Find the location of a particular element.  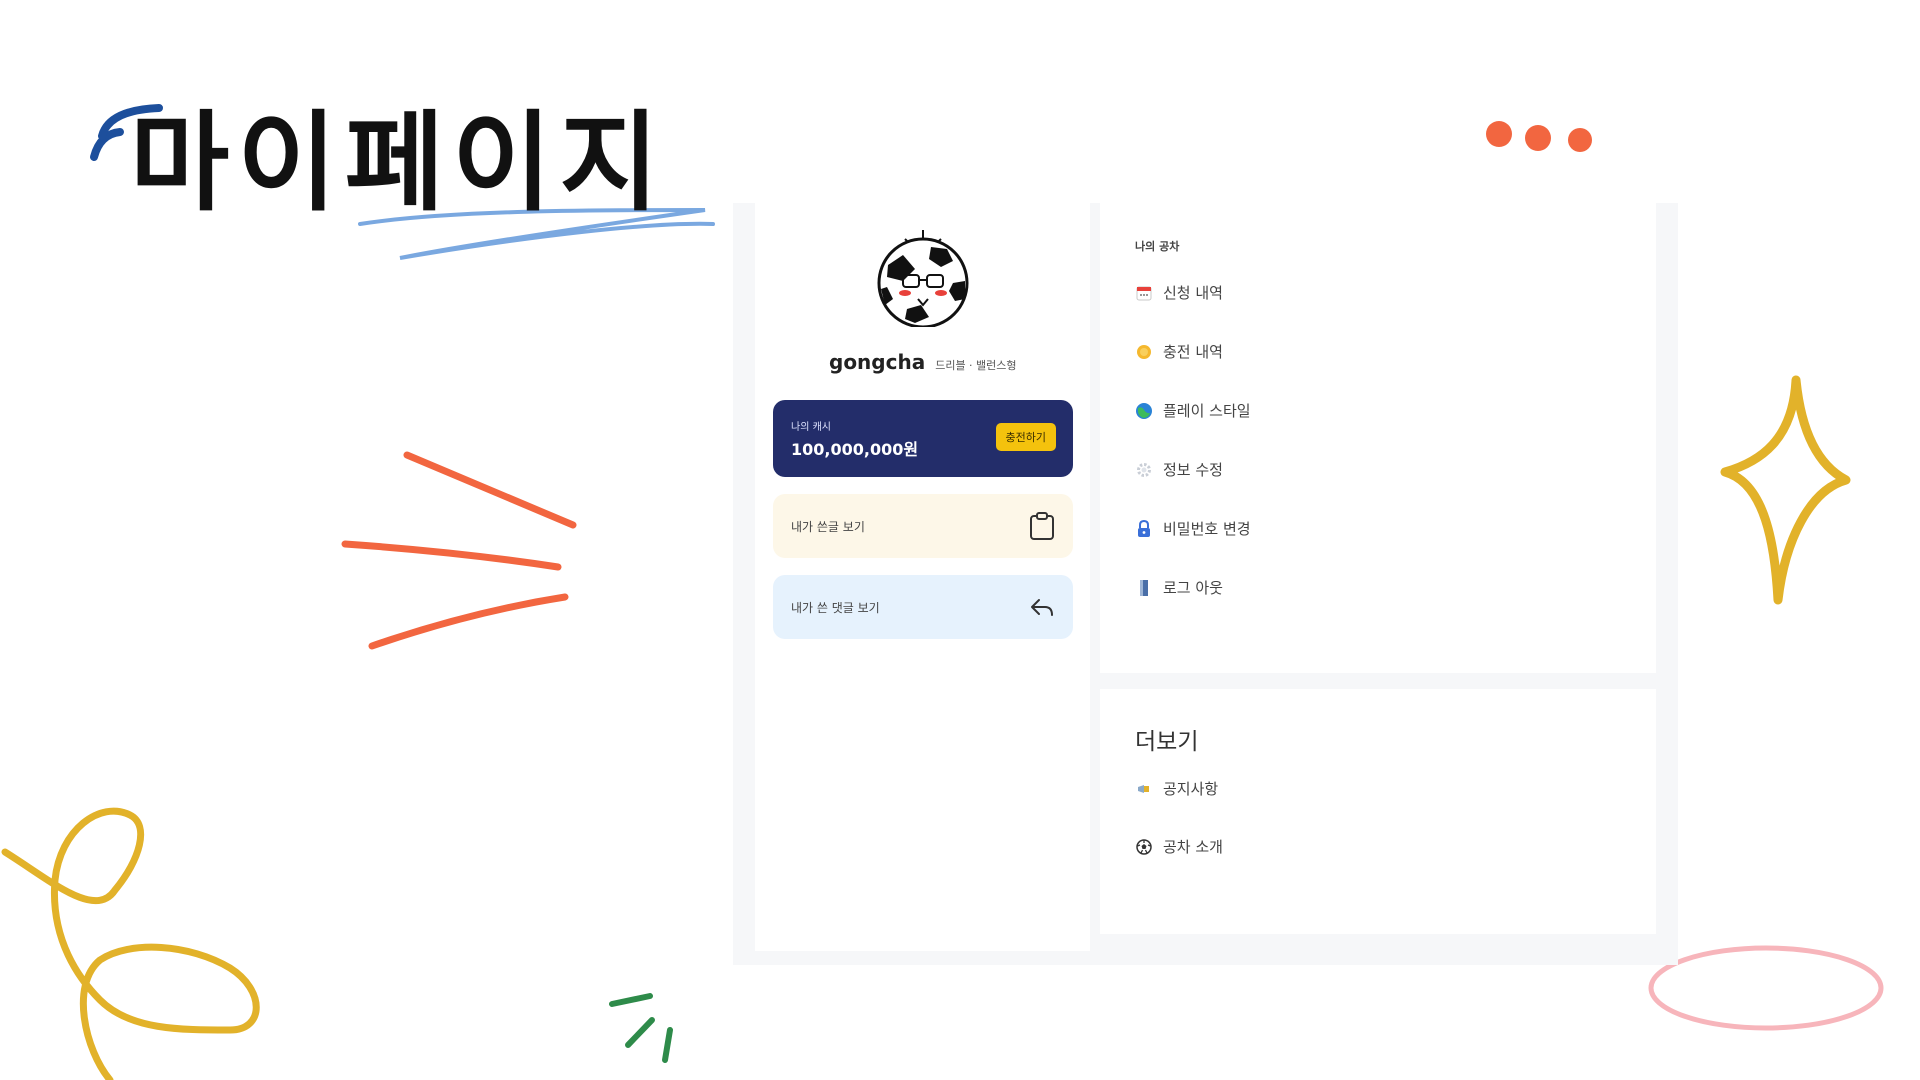

globe-icon is located at coordinates (1144, 411).